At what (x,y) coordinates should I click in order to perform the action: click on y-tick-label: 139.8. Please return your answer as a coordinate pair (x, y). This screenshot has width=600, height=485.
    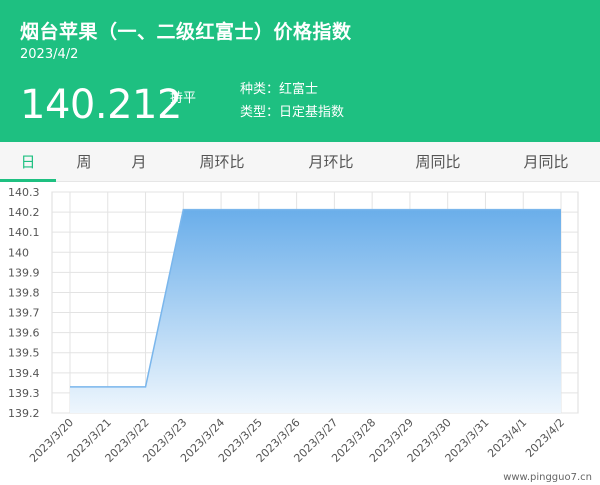
    Looking at the image, I should click on (24, 292).